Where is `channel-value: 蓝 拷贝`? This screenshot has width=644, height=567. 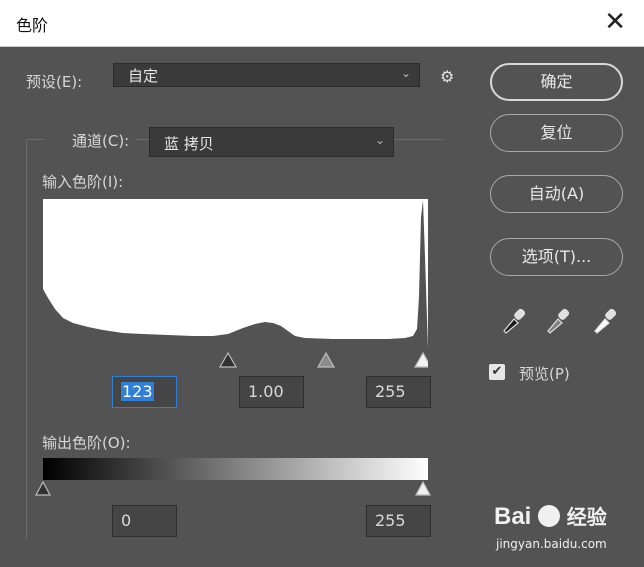
channel-value: 蓝 拷贝 is located at coordinates (189, 144).